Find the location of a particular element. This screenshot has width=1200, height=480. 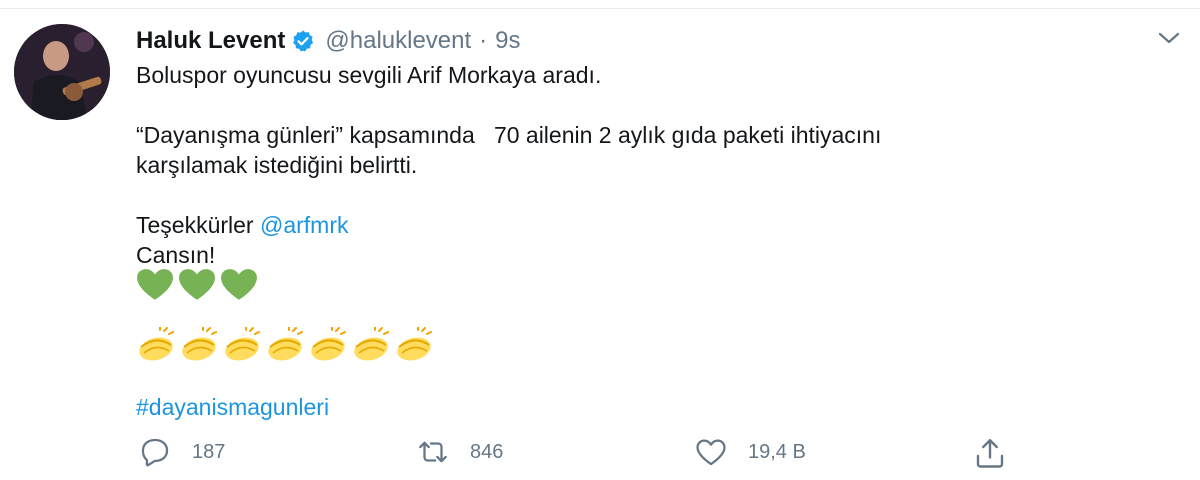

divider is located at coordinates (600, 8).